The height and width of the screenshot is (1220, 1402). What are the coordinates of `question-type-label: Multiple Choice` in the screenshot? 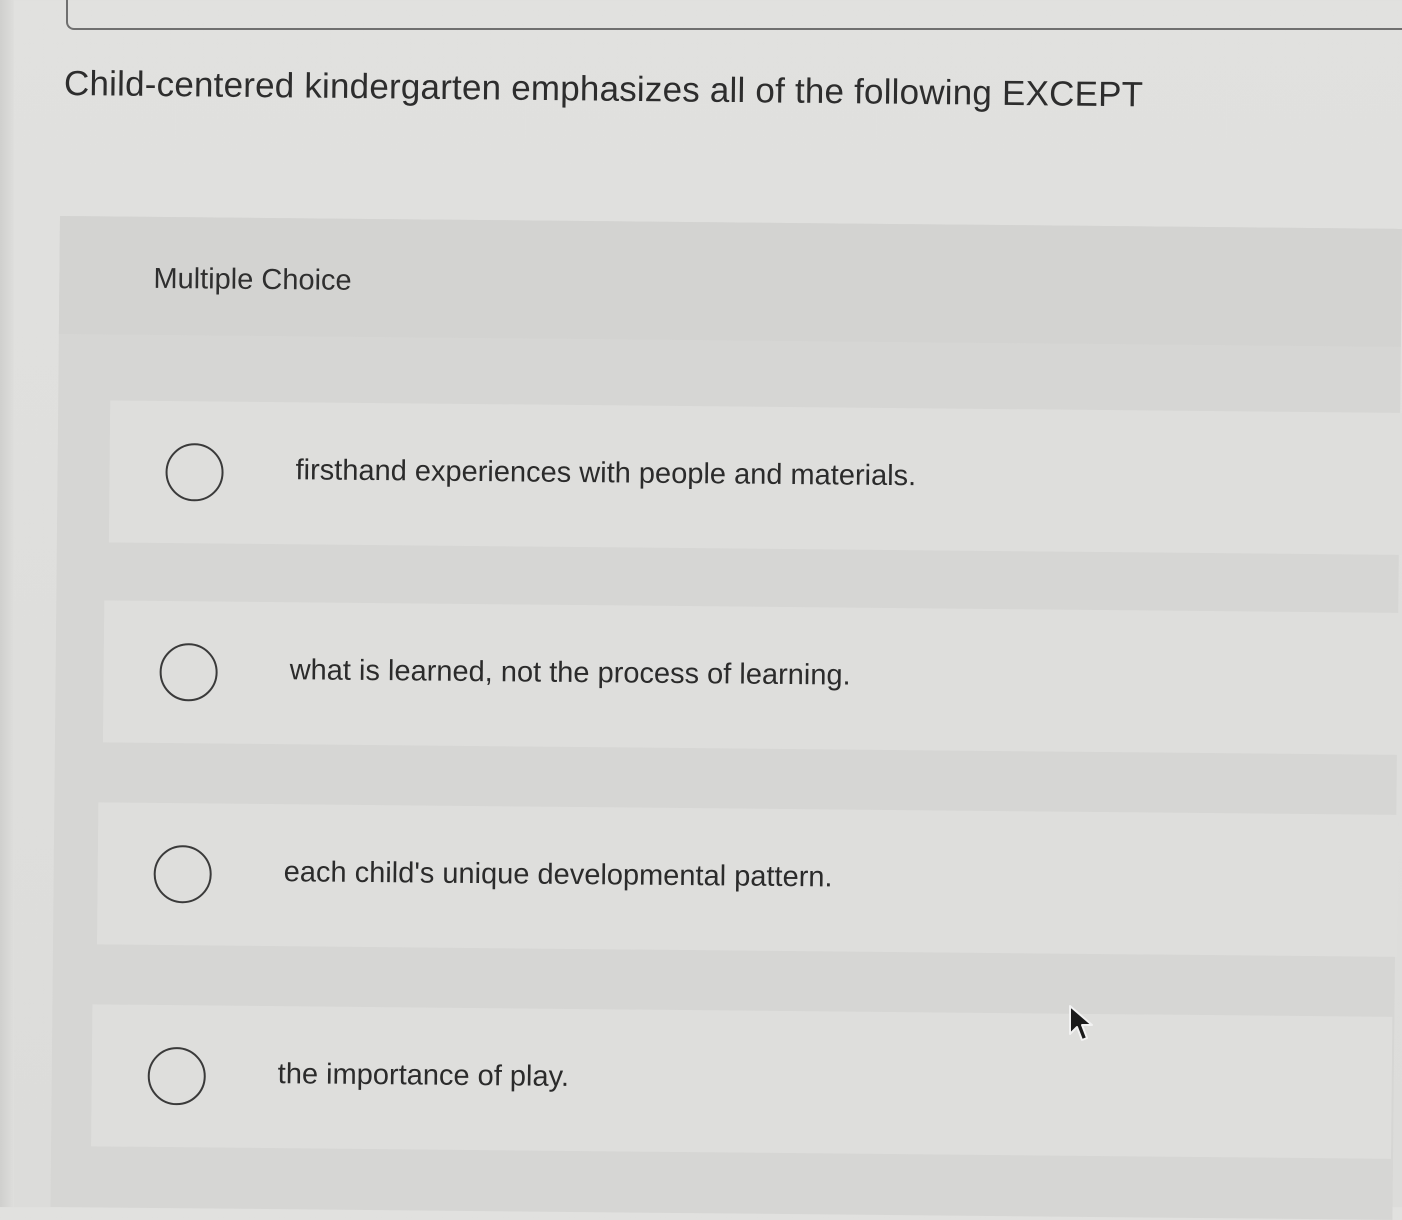 It's located at (252, 279).